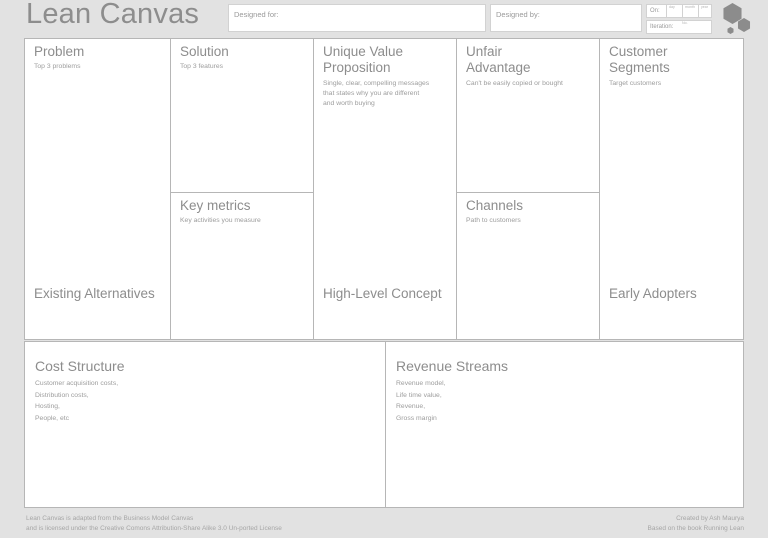 The image size is (768, 538). I want to click on existing-alternatives-label: Existing Alternatives, so click(94, 293).